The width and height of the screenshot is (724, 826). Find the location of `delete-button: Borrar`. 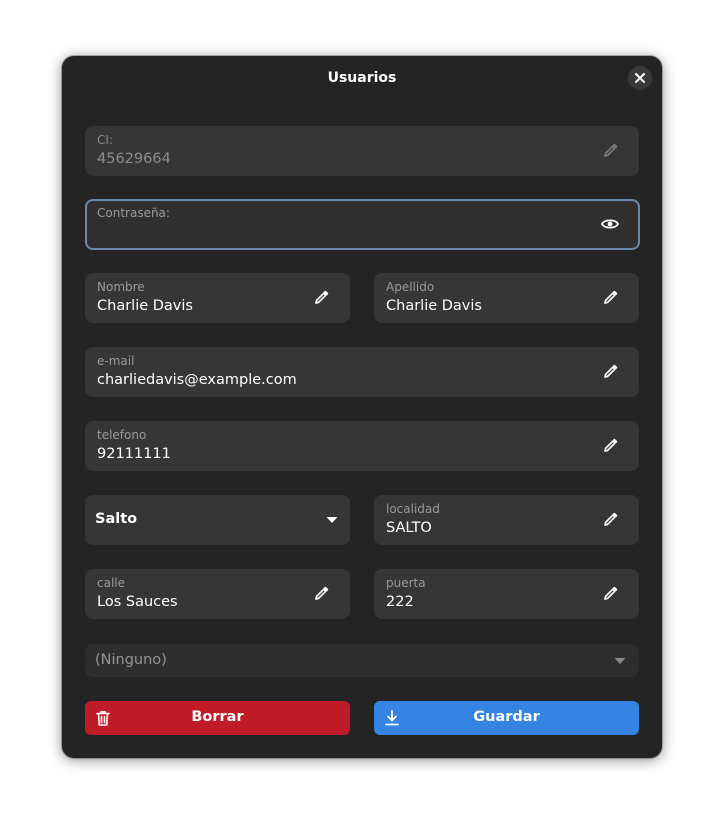

delete-button: Borrar is located at coordinates (217, 718).